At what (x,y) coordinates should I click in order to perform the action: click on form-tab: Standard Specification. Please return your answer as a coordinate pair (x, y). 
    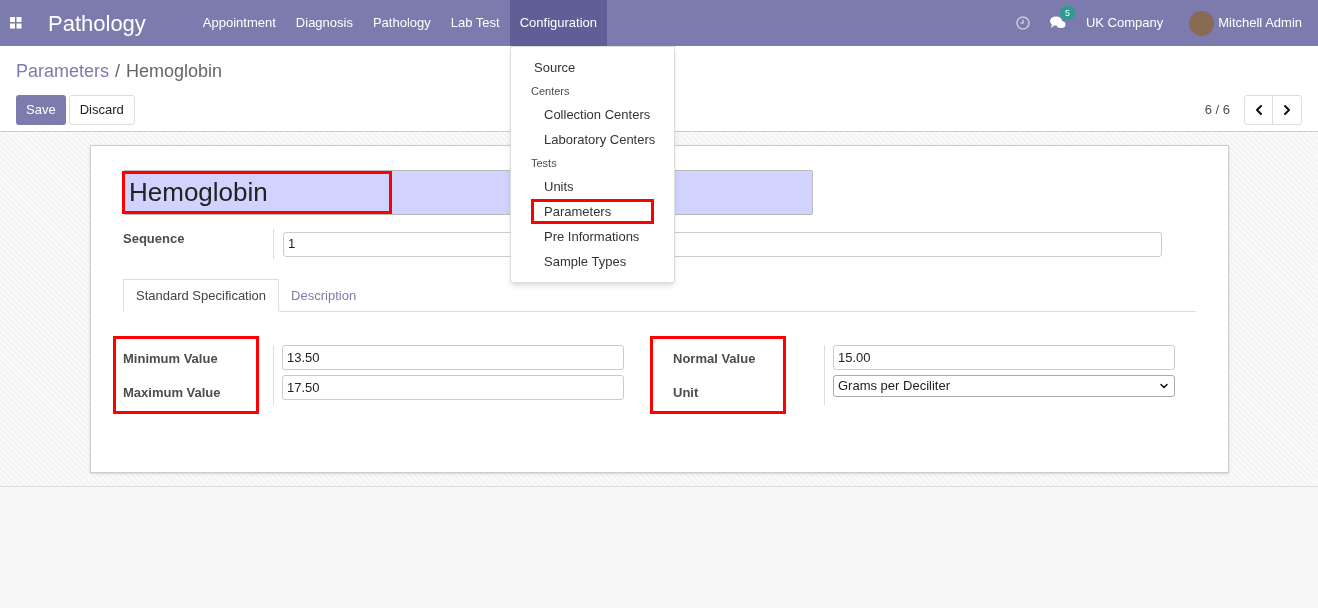
    Looking at the image, I should click on (201, 295).